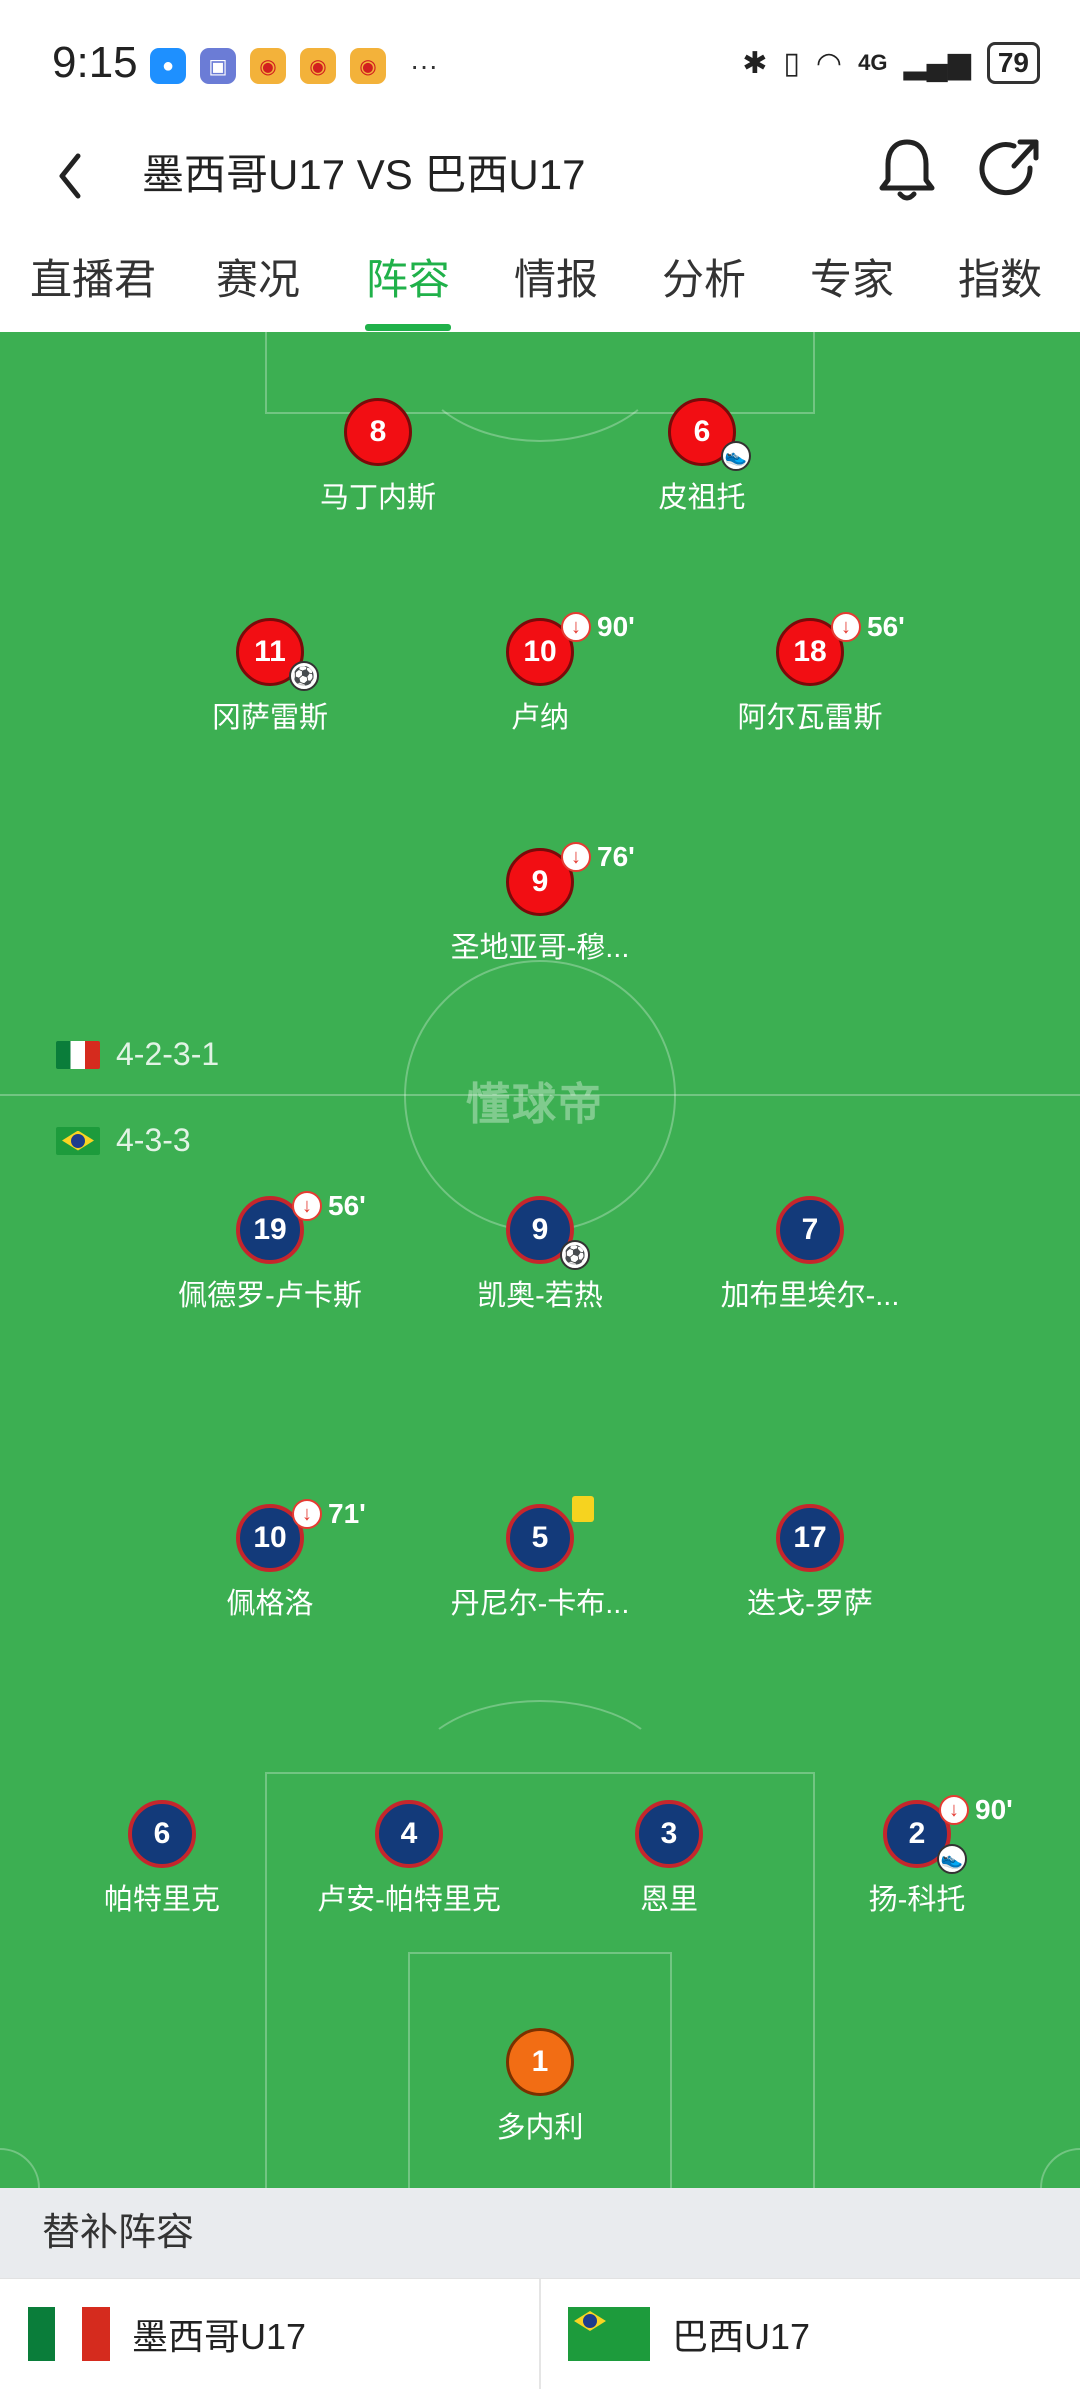 The height and width of the screenshot is (2389, 1080). Describe the element at coordinates (852, 280) in the screenshot. I see `tab-experts: 专家` at that location.